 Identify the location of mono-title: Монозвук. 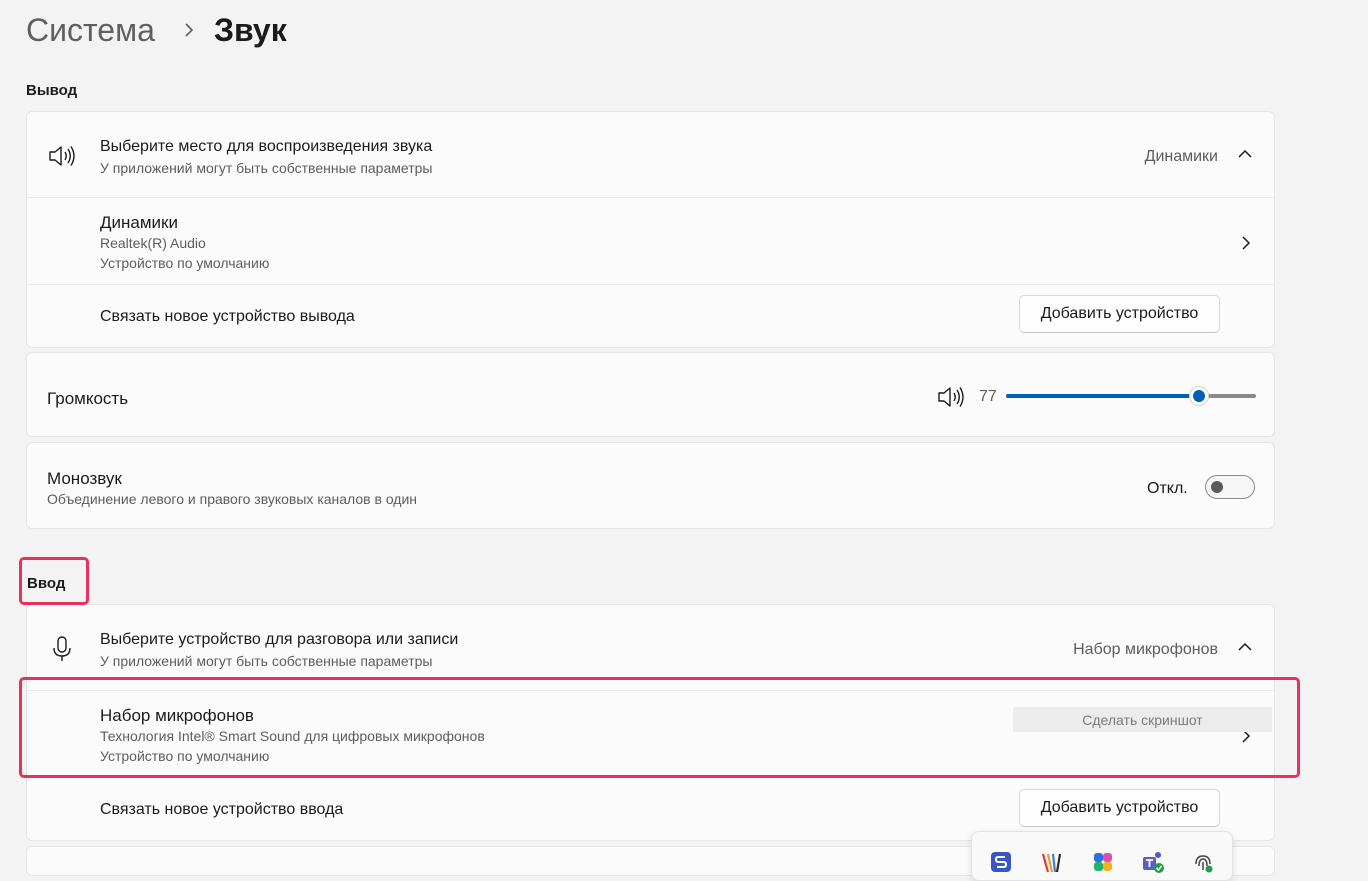
(84, 478).